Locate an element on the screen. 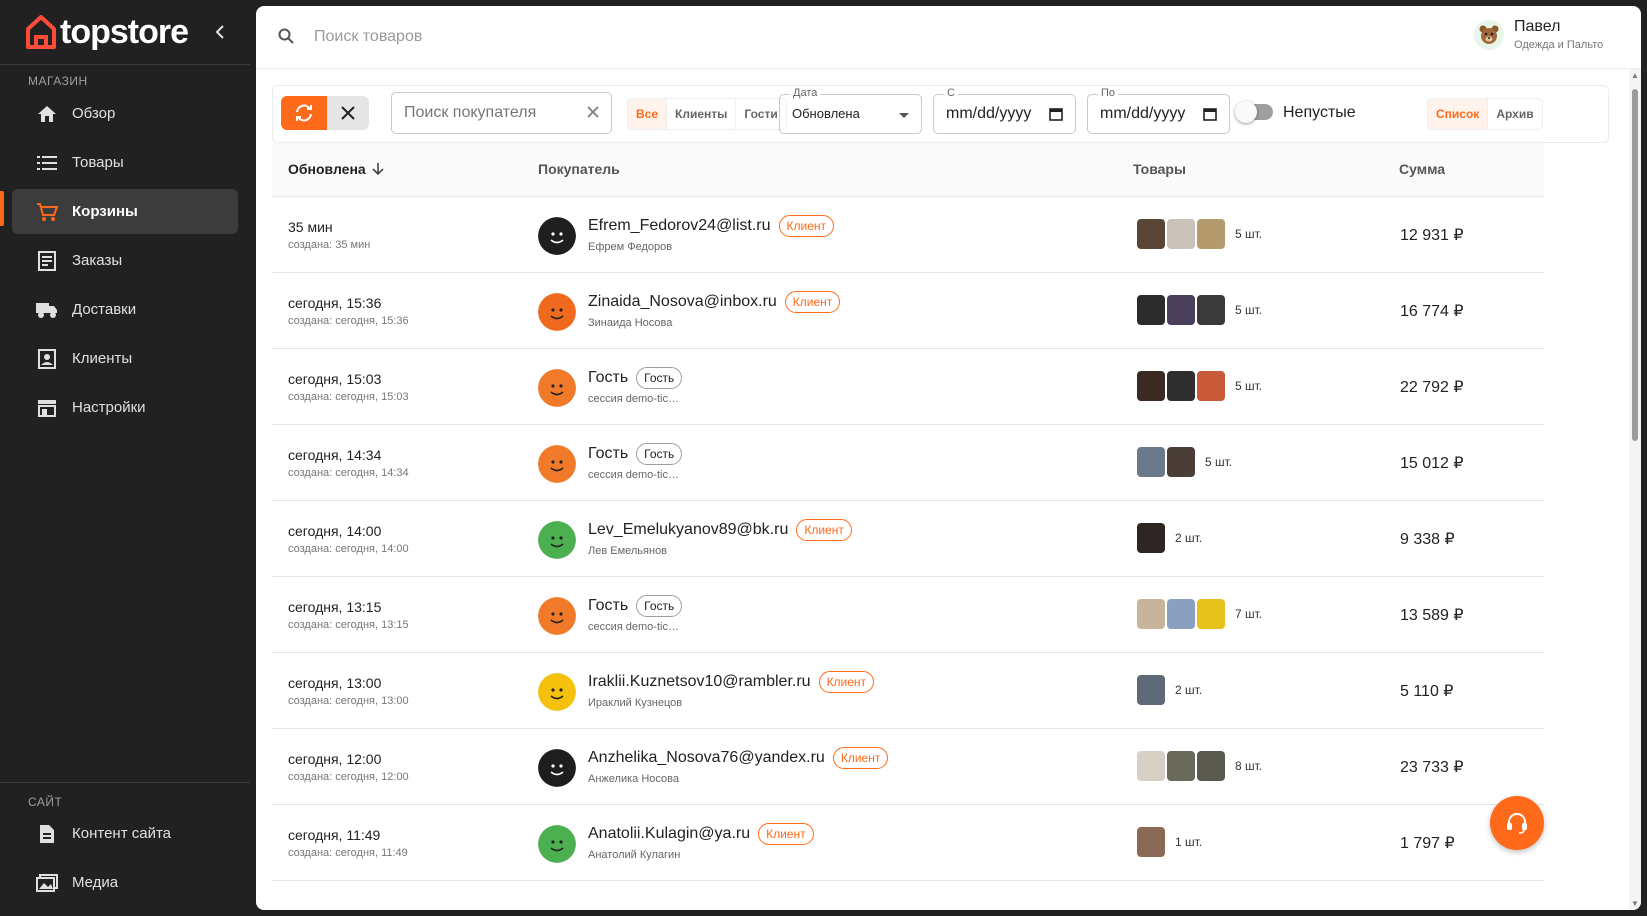  column-updated-label: Обновлена is located at coordinates (327, 169).